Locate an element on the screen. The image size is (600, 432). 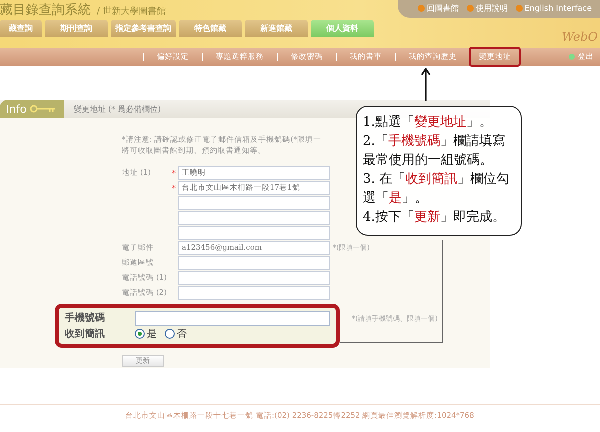
nav-tab: 指定參考書查詢 is located at coordinates (143, 28).